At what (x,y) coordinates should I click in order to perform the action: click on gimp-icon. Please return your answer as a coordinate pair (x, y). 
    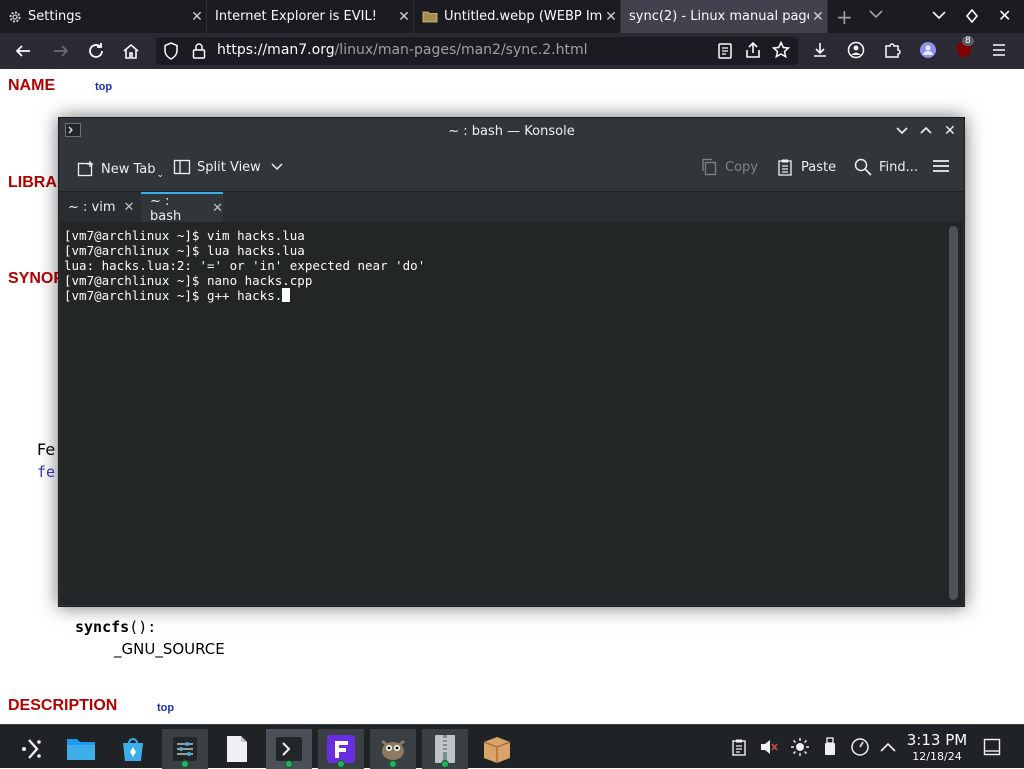
    Looking at the image, I should click on (393, 749).